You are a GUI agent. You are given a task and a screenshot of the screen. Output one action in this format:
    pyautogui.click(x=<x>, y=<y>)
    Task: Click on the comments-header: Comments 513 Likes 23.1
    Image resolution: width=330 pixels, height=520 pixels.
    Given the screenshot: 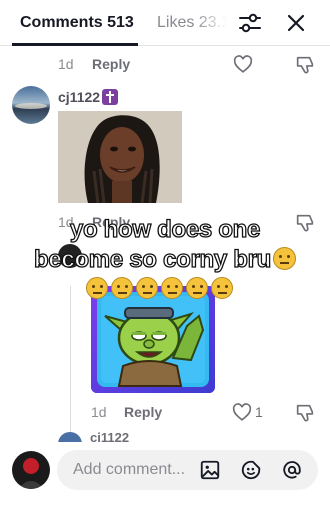 What is the action you would take?
    pyautogui.click(x=165, y=23)
    